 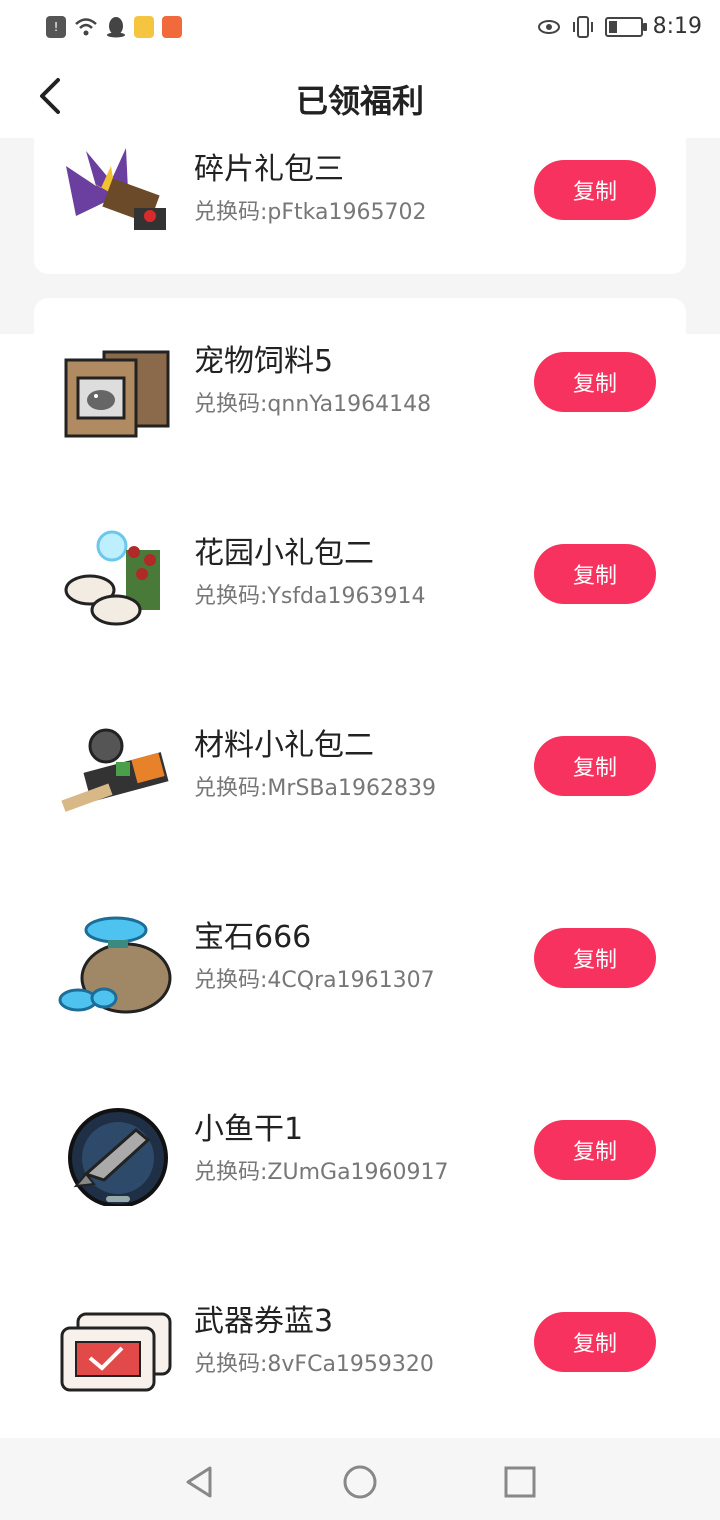 What do you see at coordinates (284, 553) in the screenshot?
I see `item-name: 花园小礼包二` at bounding box center [284, 553].